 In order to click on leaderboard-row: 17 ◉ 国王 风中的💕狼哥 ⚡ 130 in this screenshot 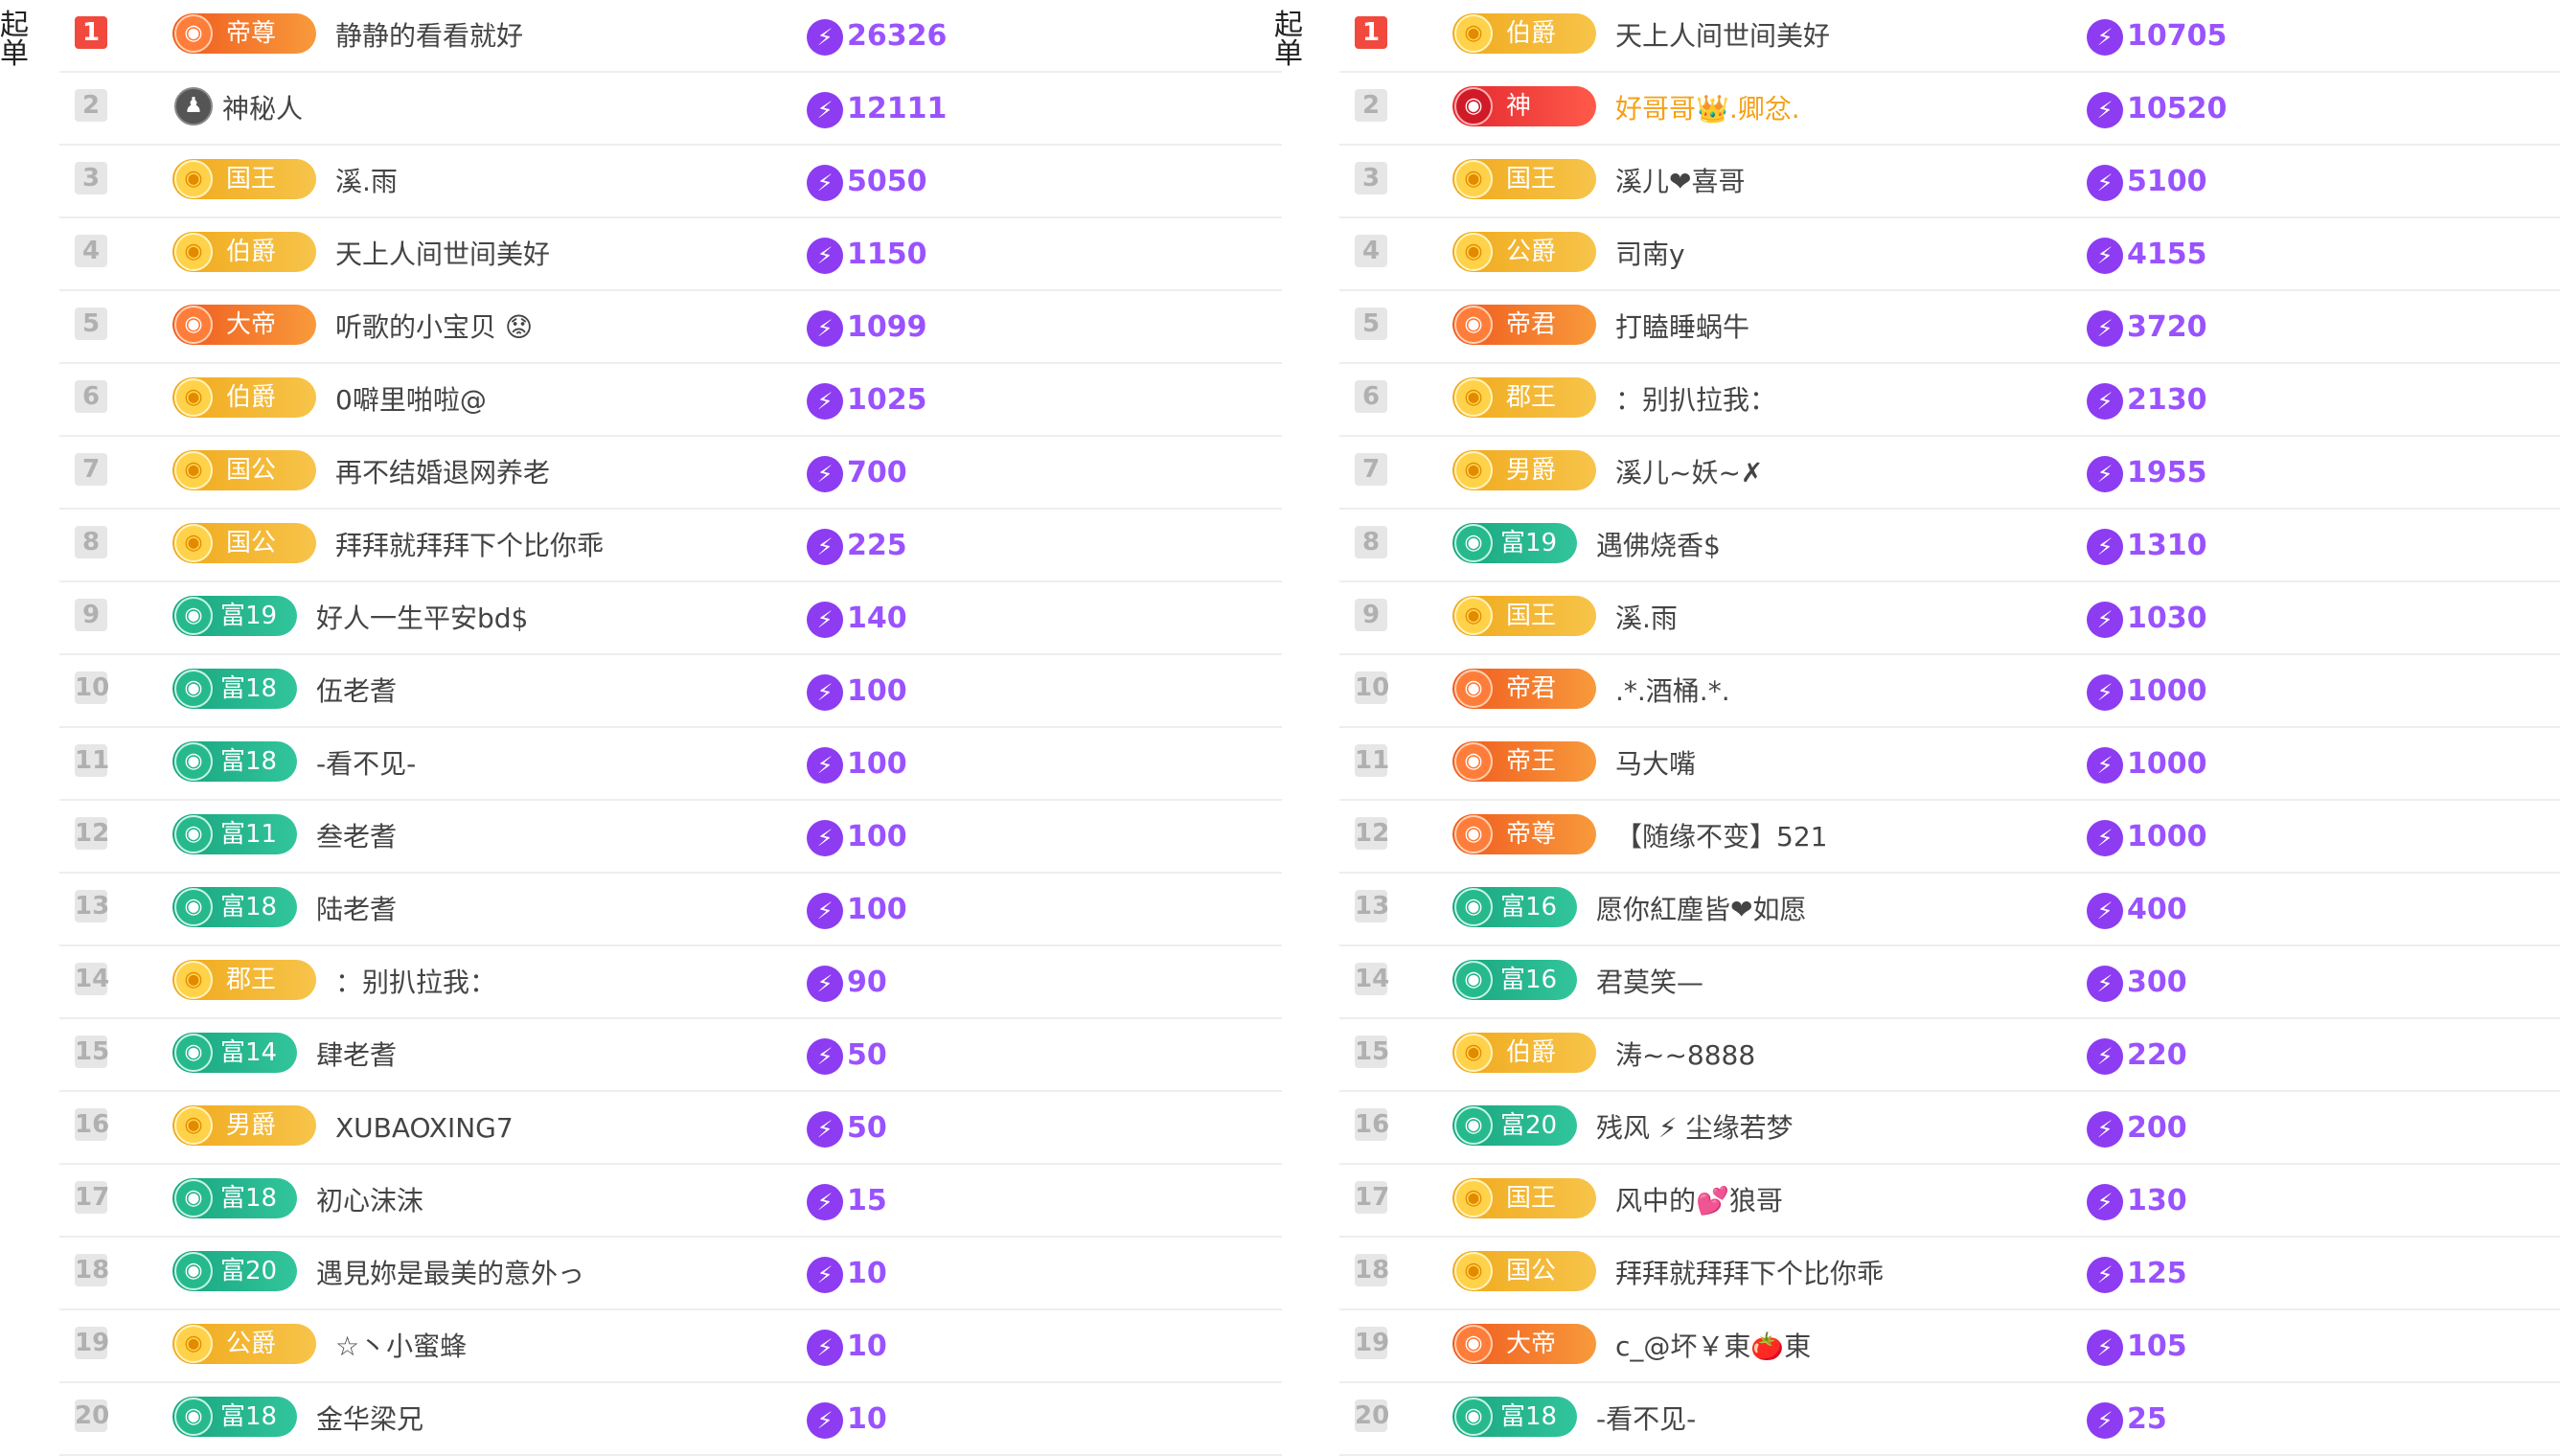, I will do `click(1949, 1201)`.